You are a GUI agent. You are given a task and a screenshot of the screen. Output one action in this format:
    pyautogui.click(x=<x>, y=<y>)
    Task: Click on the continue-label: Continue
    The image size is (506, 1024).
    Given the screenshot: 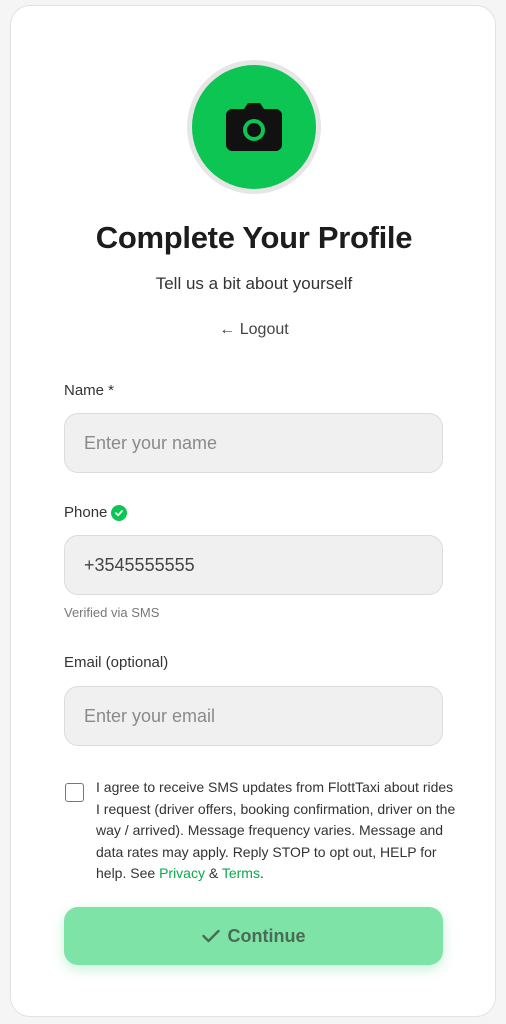 What is the action you would take?
    pyautogui.click(x=266, y=935)
    